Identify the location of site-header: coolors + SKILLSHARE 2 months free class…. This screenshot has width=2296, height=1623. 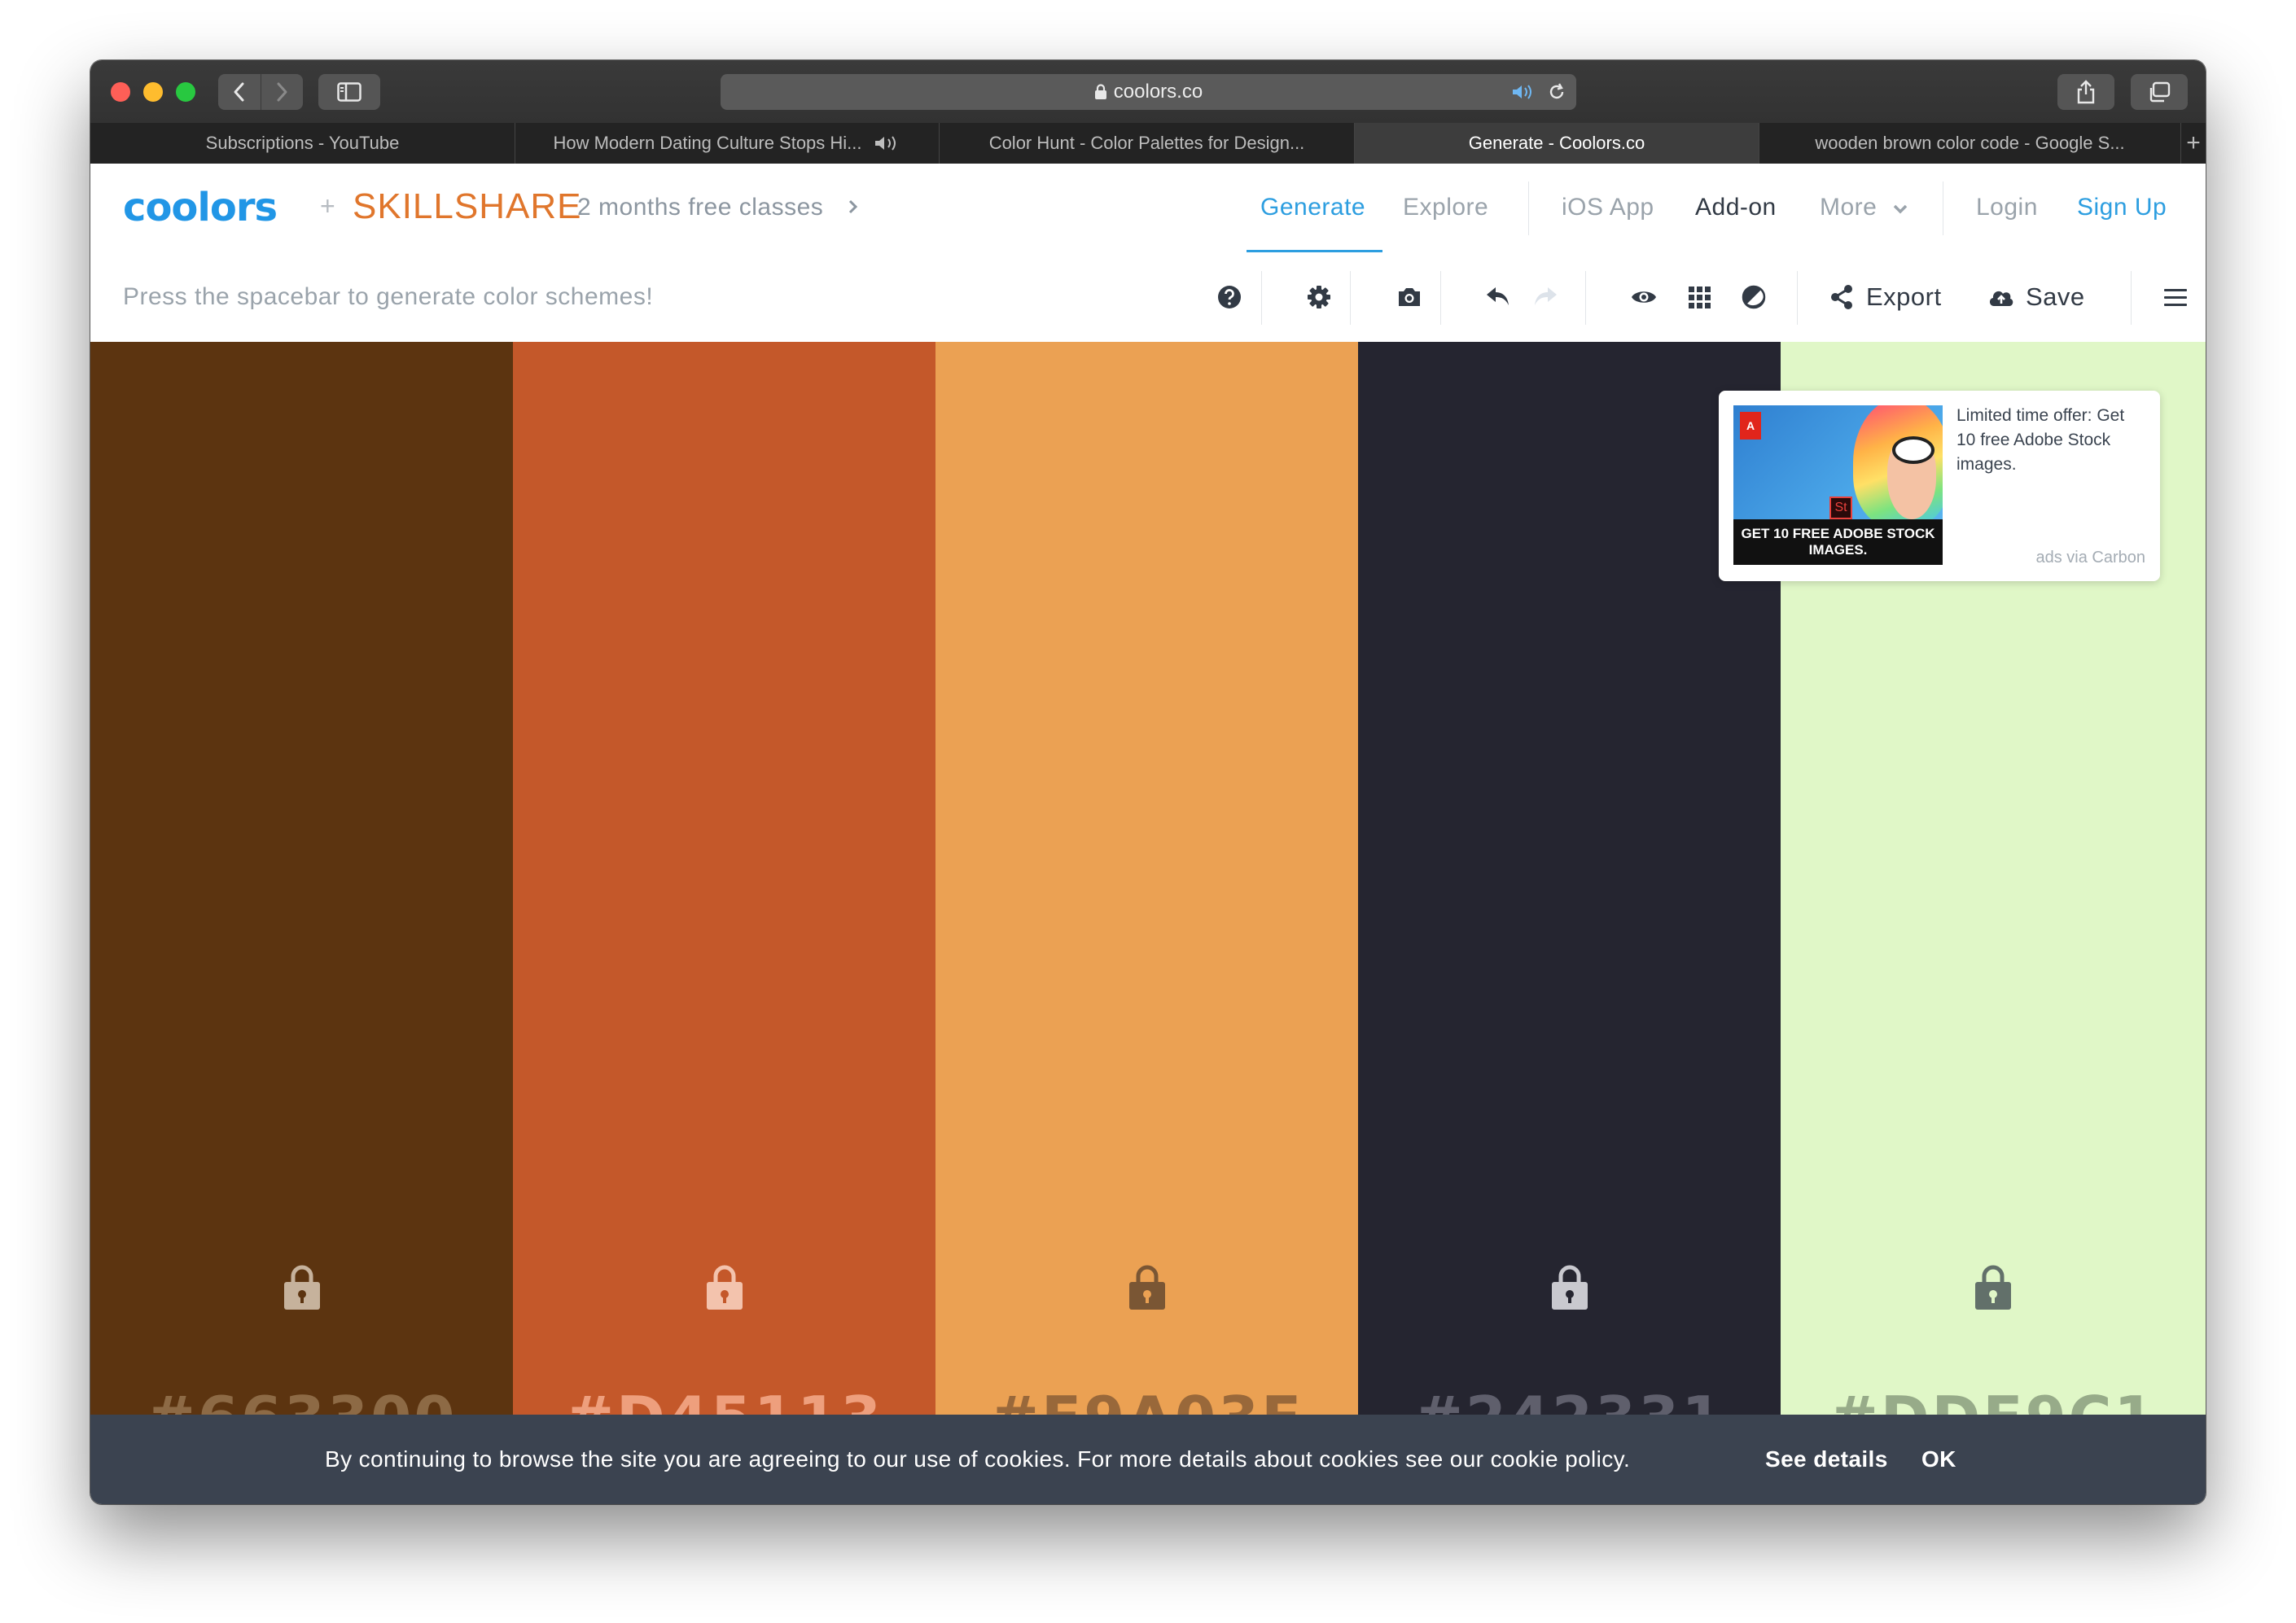
(1148, 209).